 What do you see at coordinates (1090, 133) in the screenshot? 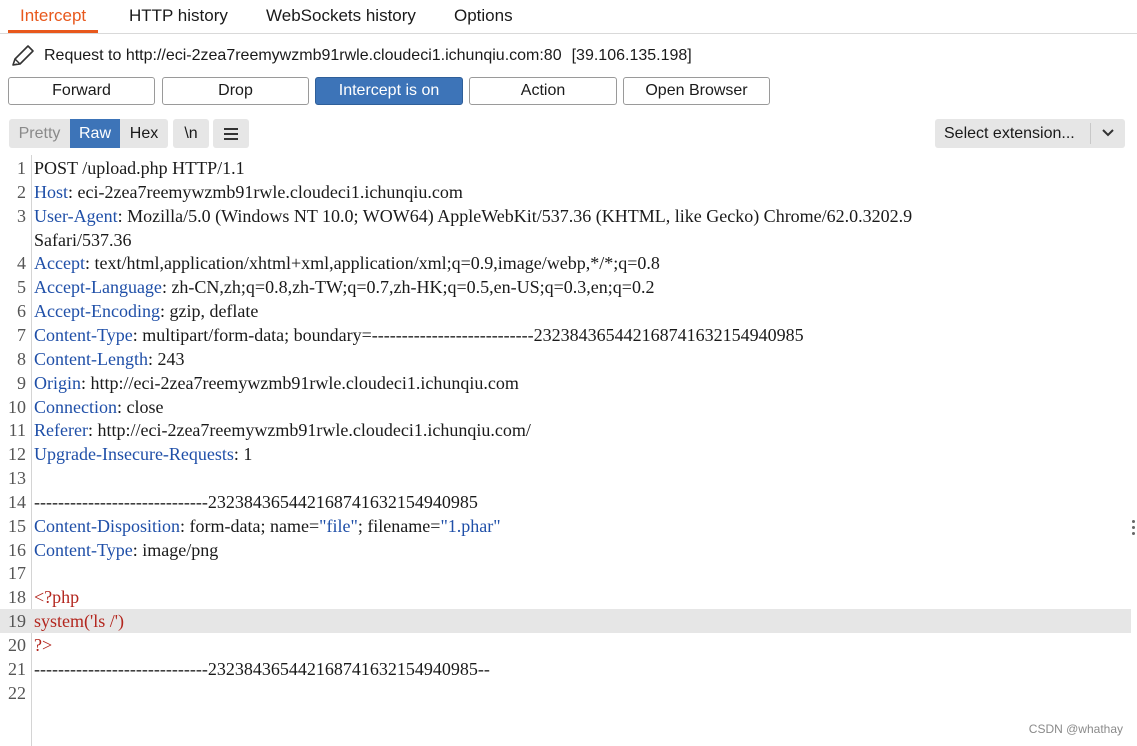
I see `dropdown-divider` at bounding box center [1090, 133].